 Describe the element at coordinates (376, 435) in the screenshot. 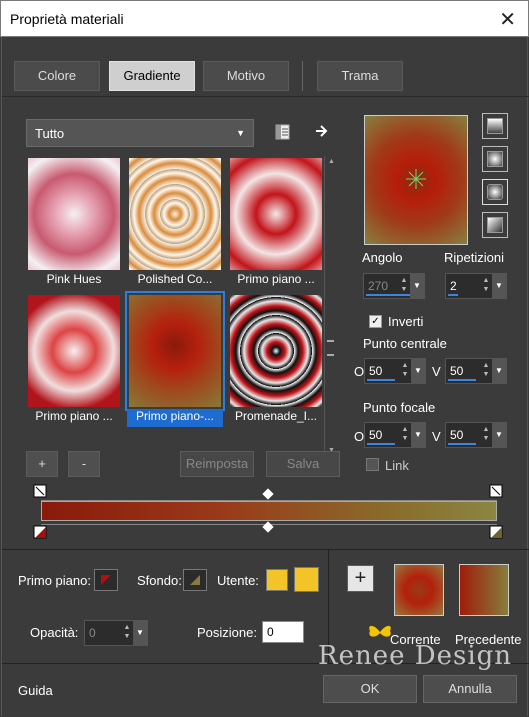

I see `focal-h-value: 50` at that location.